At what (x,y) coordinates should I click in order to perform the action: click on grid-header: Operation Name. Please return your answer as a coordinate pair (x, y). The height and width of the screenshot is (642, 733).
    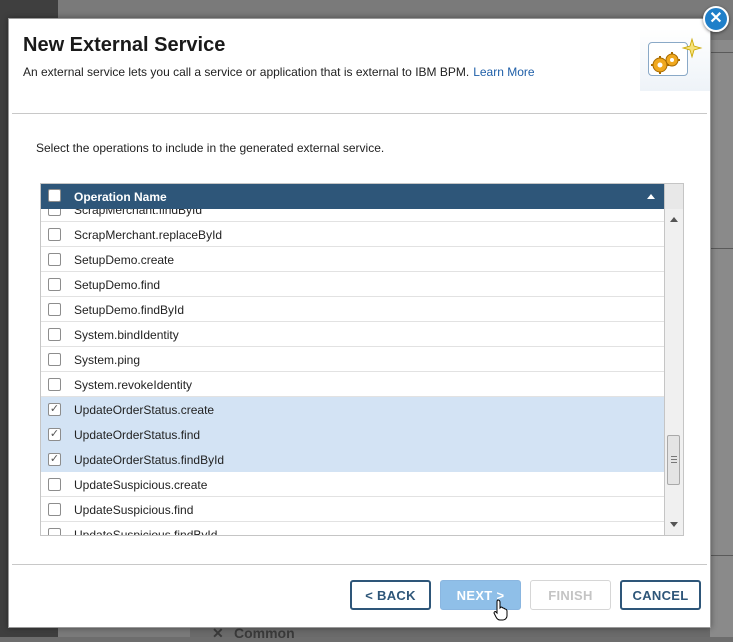
    Looking at the image, I should click on (352, 196).